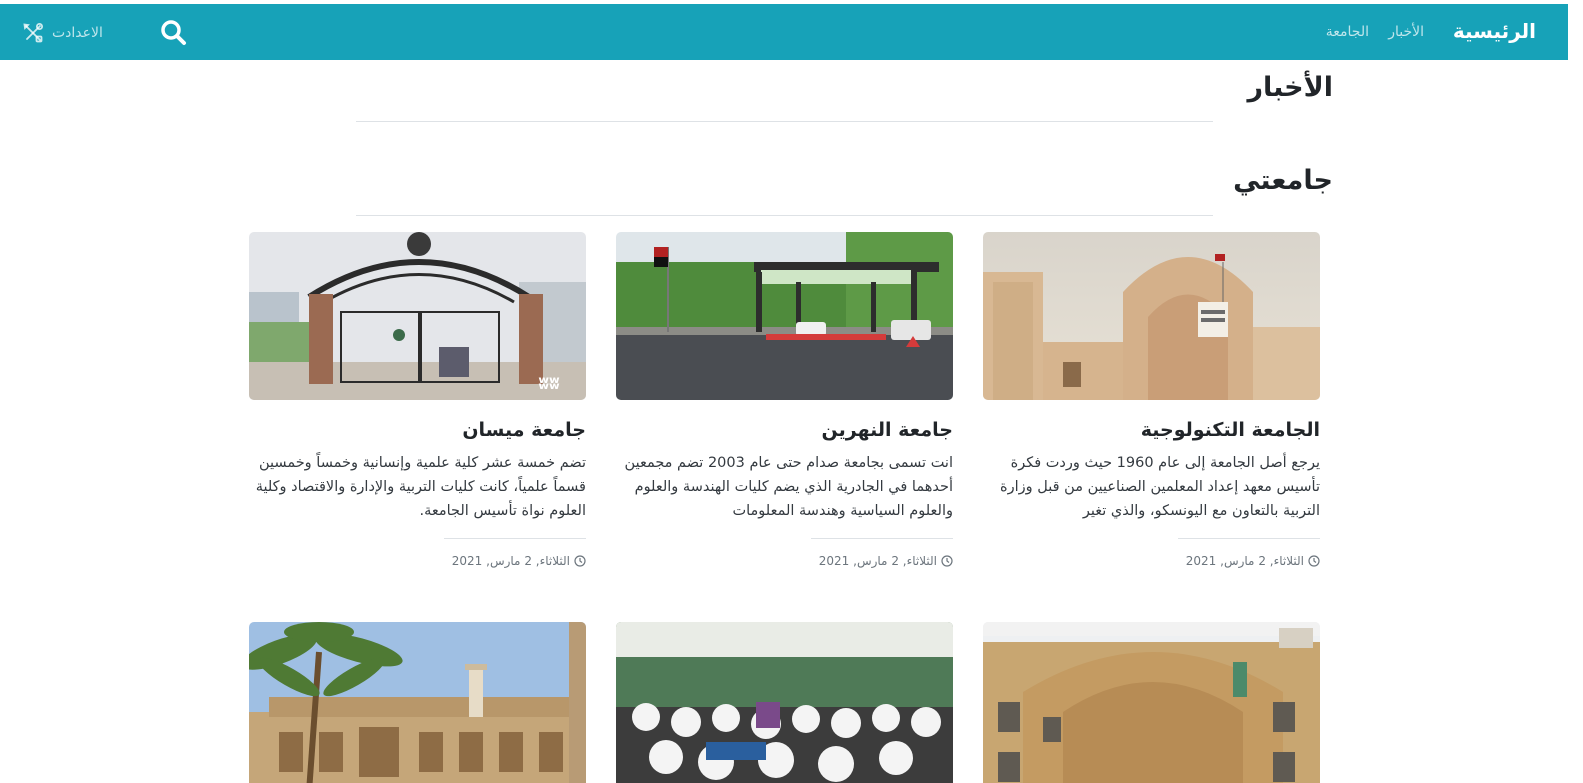 The height and width of the screenshot is (783, 1583). Describe the element at coordinates (417, 316) in the screenshot. I see `card-image: ʬʬ` at that location.